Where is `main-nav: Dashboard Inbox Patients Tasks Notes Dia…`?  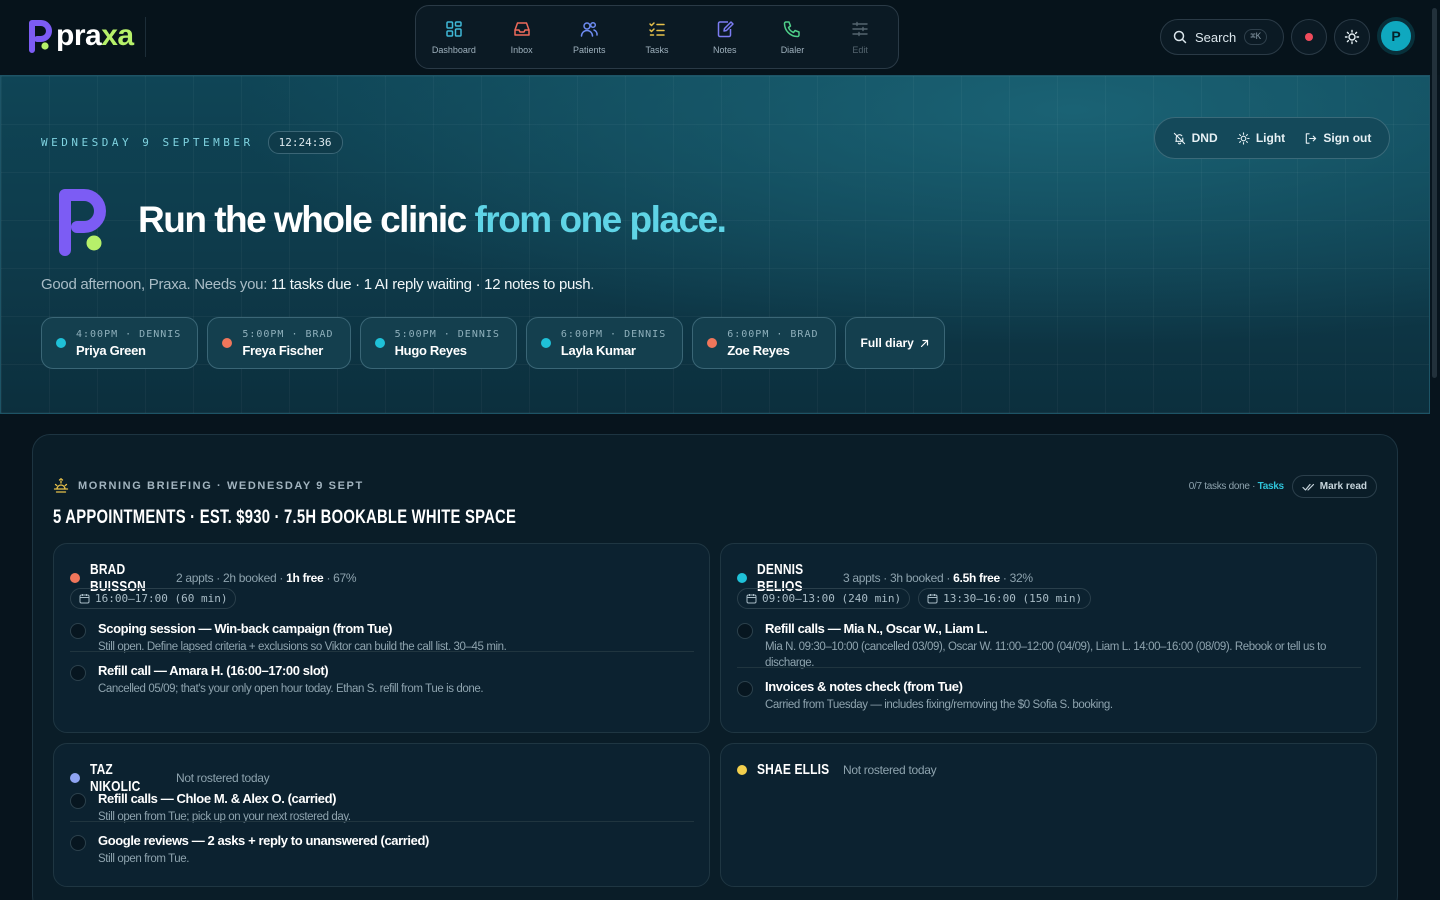 main-nav: Dashboard Inbox Patients Tasks Notes Dia… is located at coordinates (657, 37).